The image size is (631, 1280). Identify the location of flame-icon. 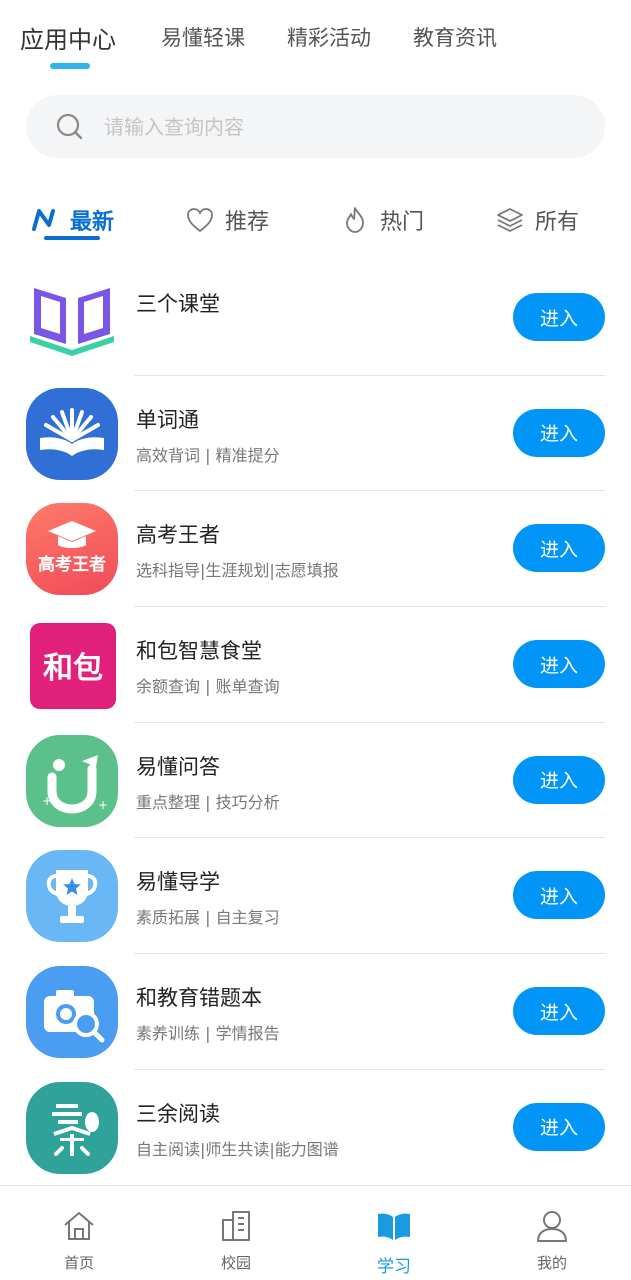
(355, 220).